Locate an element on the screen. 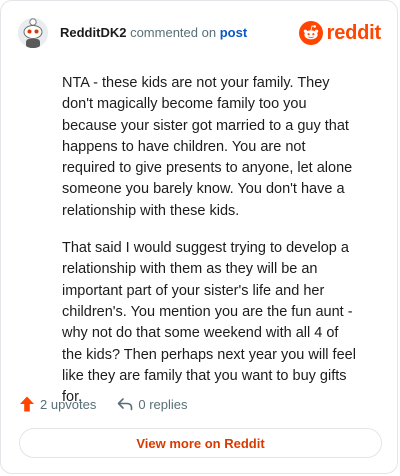 The height and width of the screenshot is (476, 400). snoo-avatar-icon is located at coordinates (33, 33).